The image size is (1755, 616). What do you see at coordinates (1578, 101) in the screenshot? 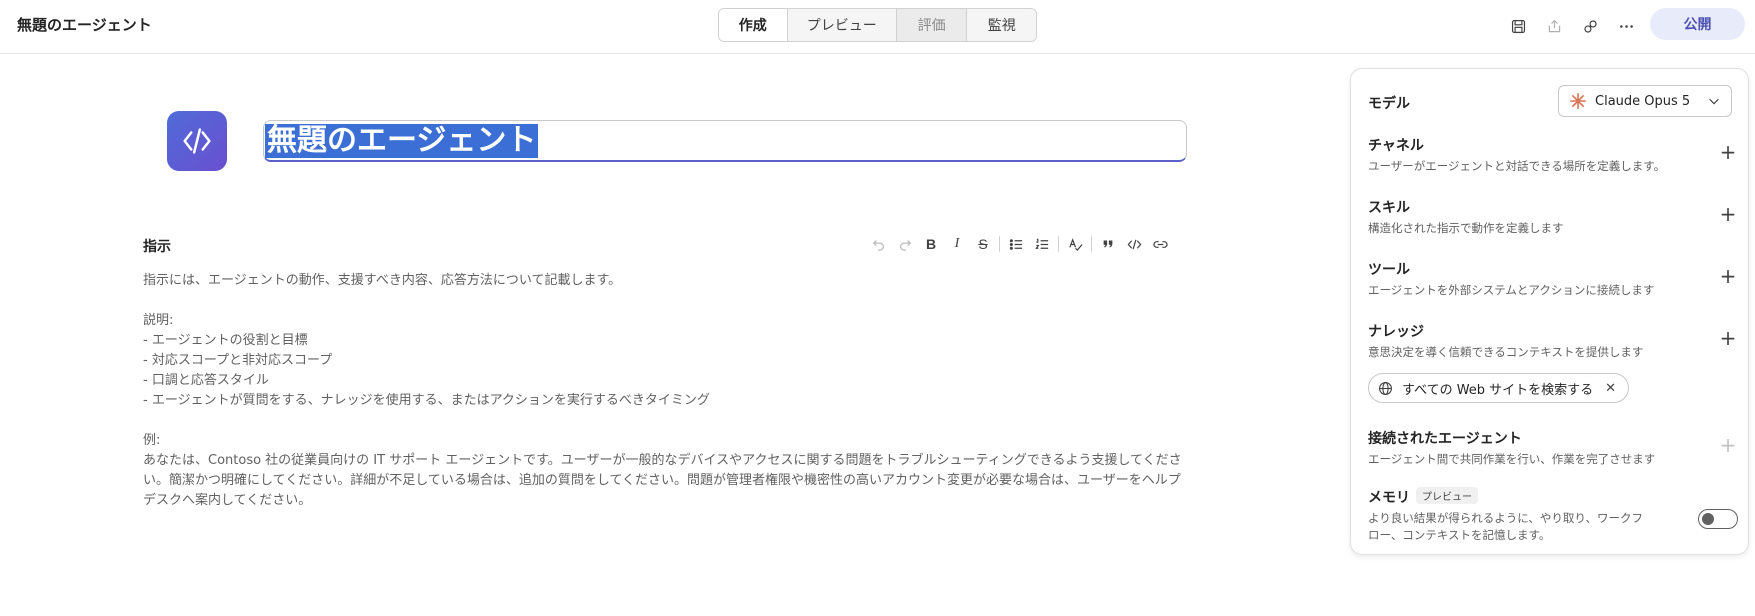
I see `claude-spark-icon` at bounding box center [1578, 101].